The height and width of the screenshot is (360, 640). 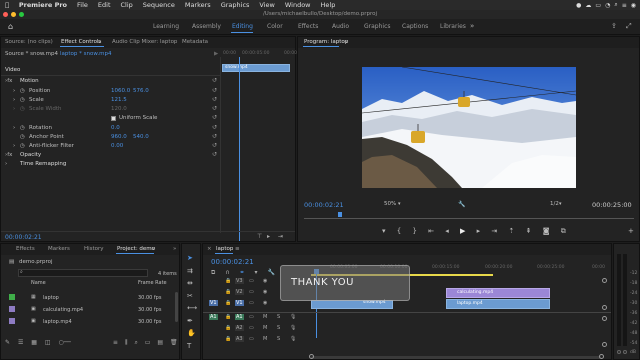 What do you see at coordinates (25, 249) in the screenshot?
I see `tab-effects: Effects` at bounding box center [25, 249].